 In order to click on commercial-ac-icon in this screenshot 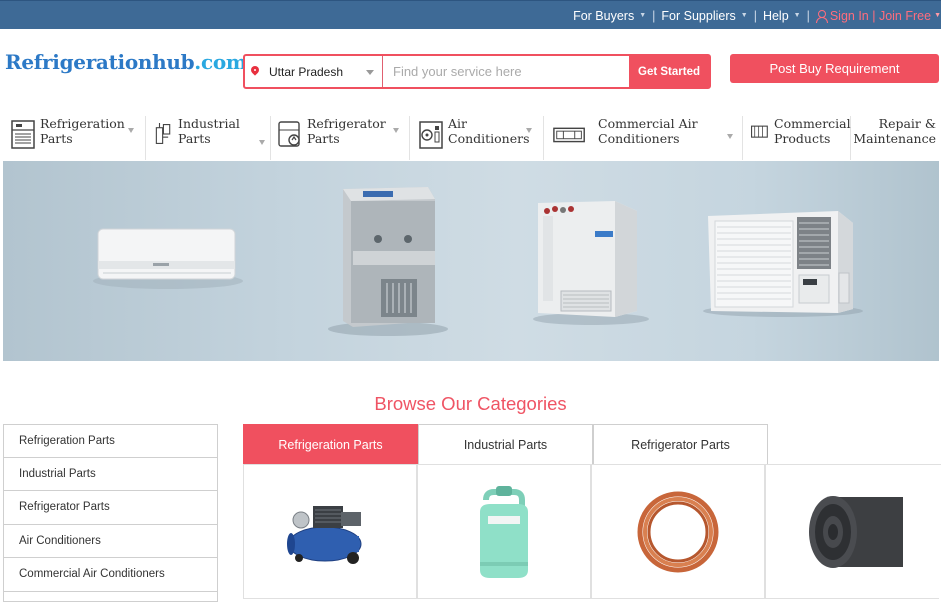, I will do `click(569, 135)`.